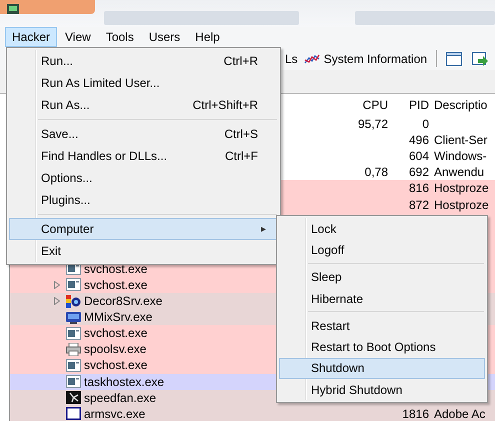 This screenshot has width=495, height=421. I want to click on column-header: PID, so click(408, 105).